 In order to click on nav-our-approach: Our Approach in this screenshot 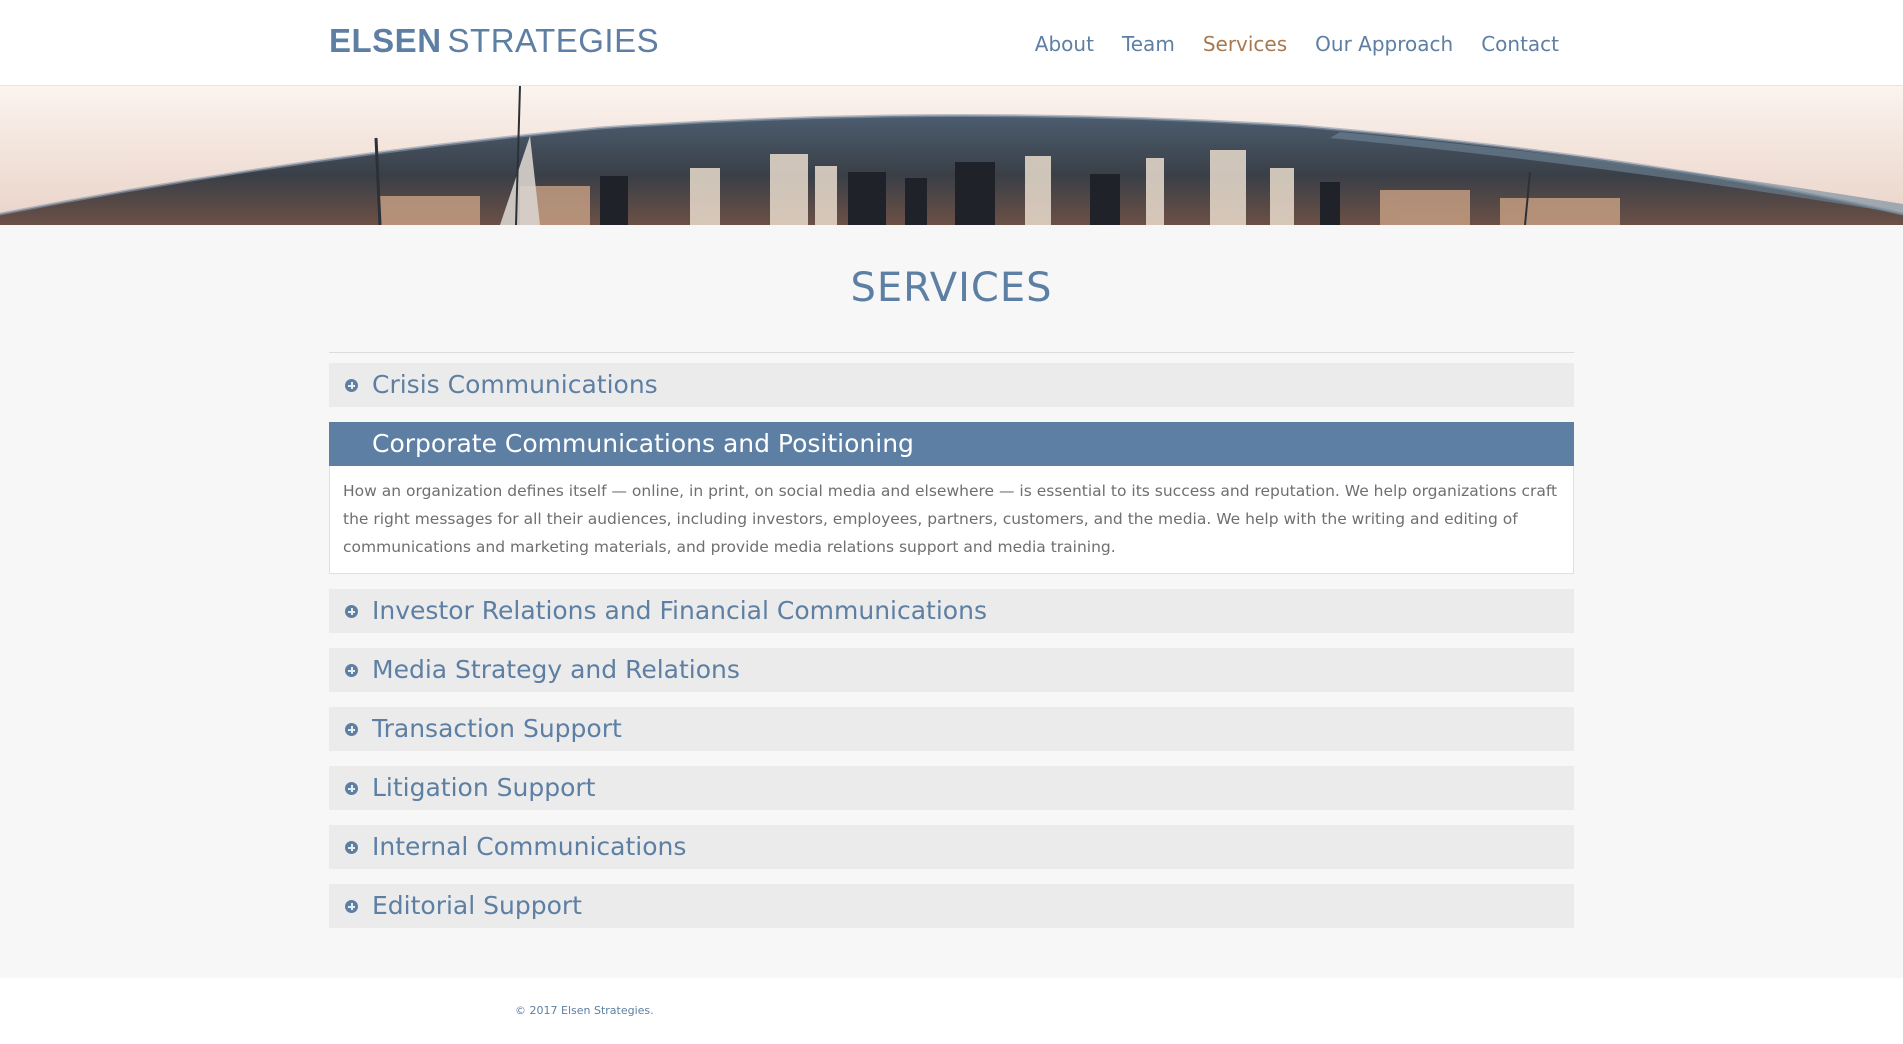, I will do `click(1384, 44)`.